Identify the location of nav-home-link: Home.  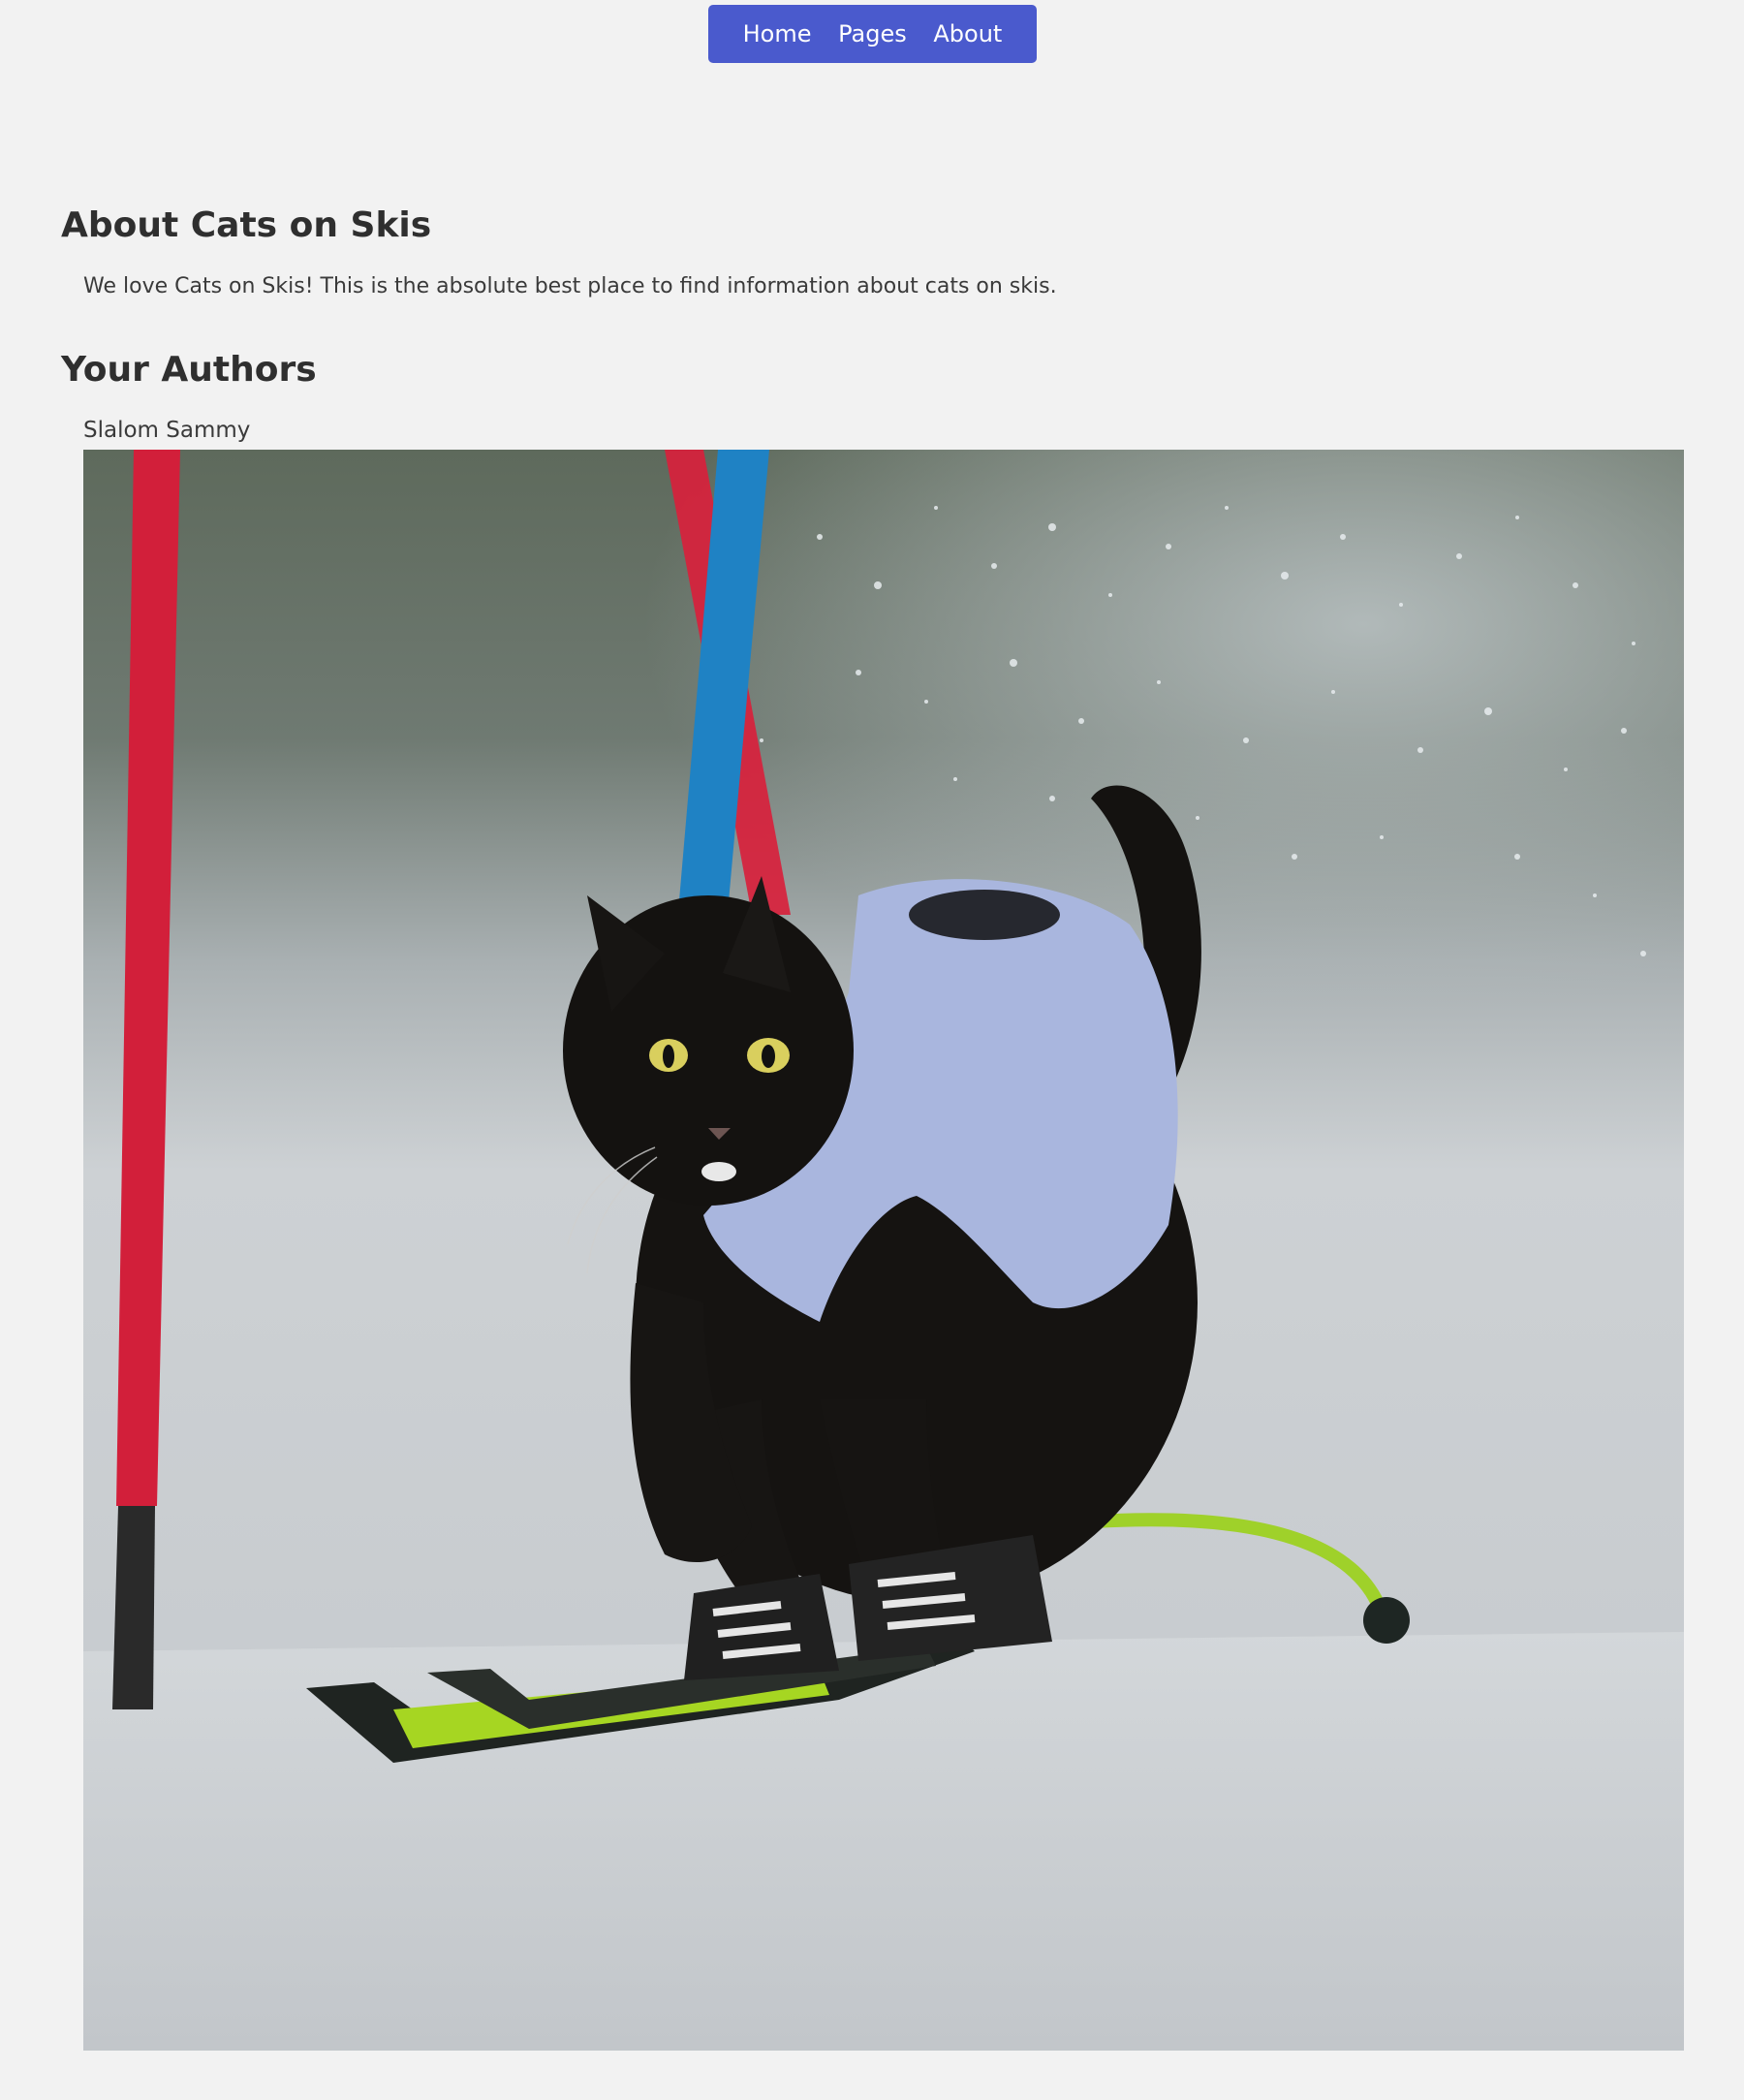
(777, 33).